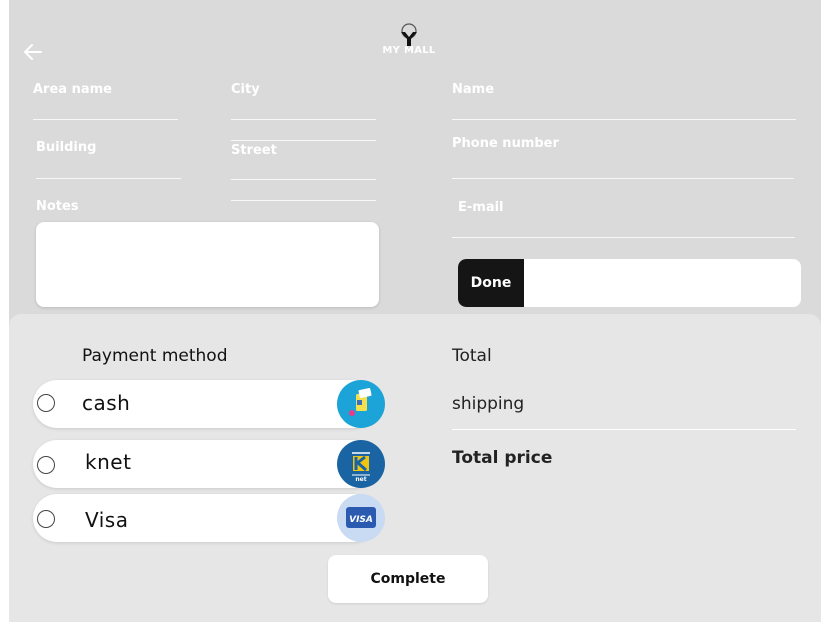 The image size is (830, 634). Describe the element at coordinates (46, 403) in the screenshot. I see `cash-radio` at that location.